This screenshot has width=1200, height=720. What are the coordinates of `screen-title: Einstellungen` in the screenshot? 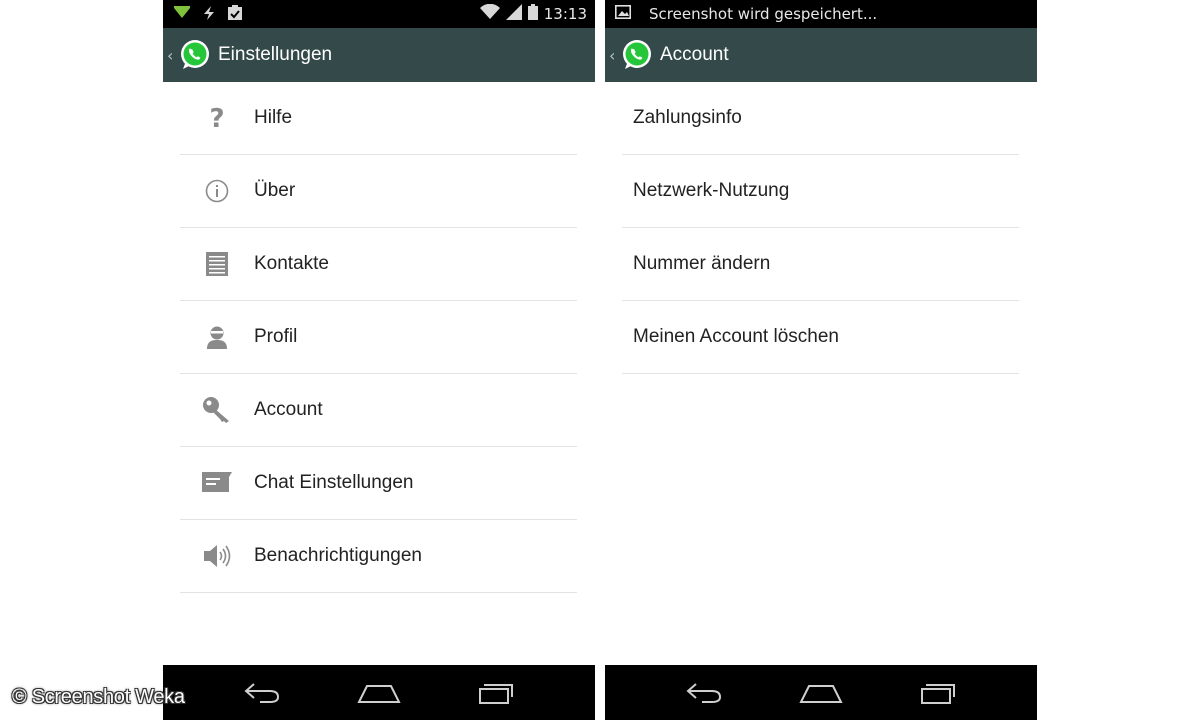 It's located at (275, 54).